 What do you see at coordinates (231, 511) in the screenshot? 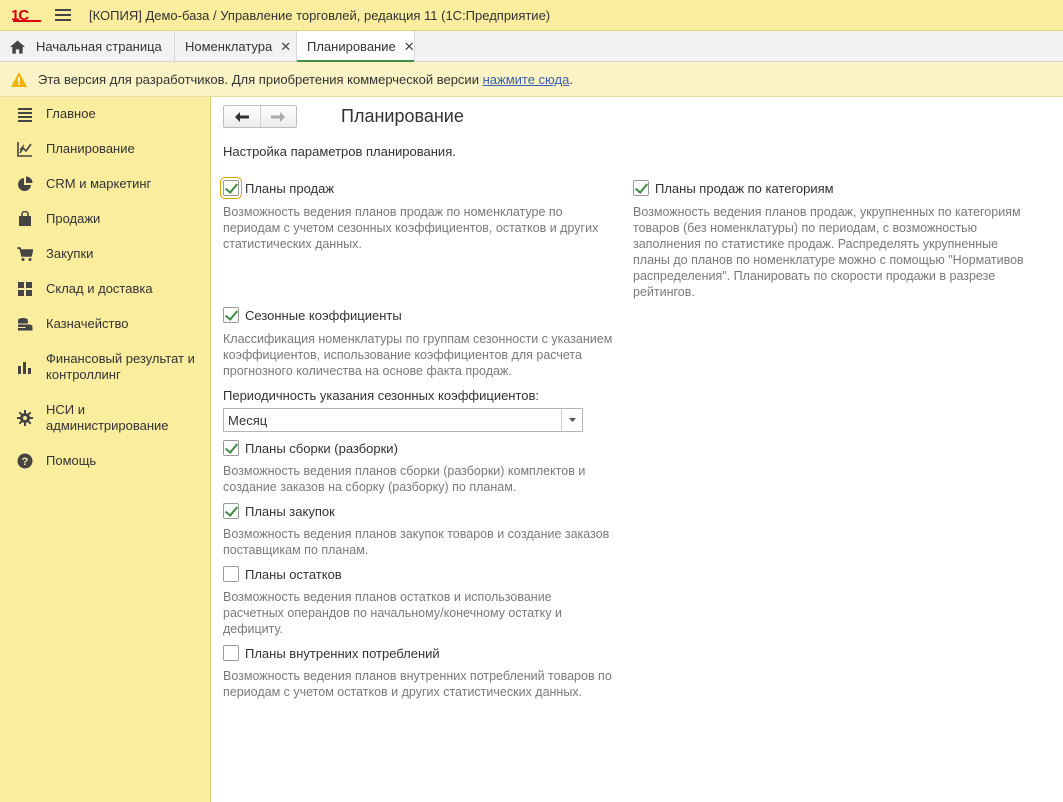
I see `purchase-plans-checkbox` at bounding box center [231, 511].